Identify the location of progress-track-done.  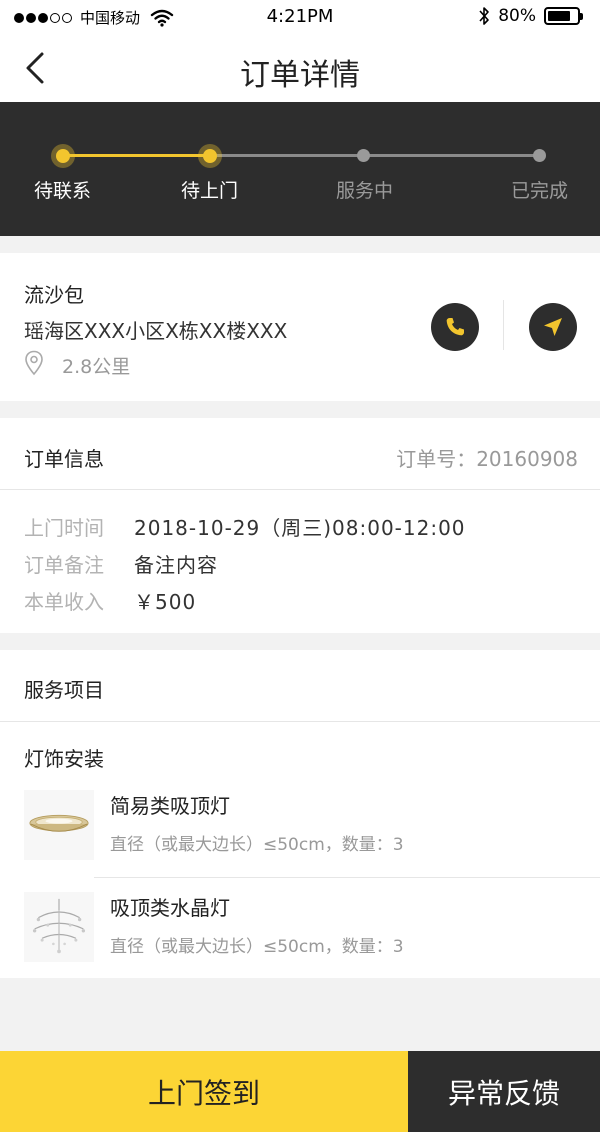
(136, 155).